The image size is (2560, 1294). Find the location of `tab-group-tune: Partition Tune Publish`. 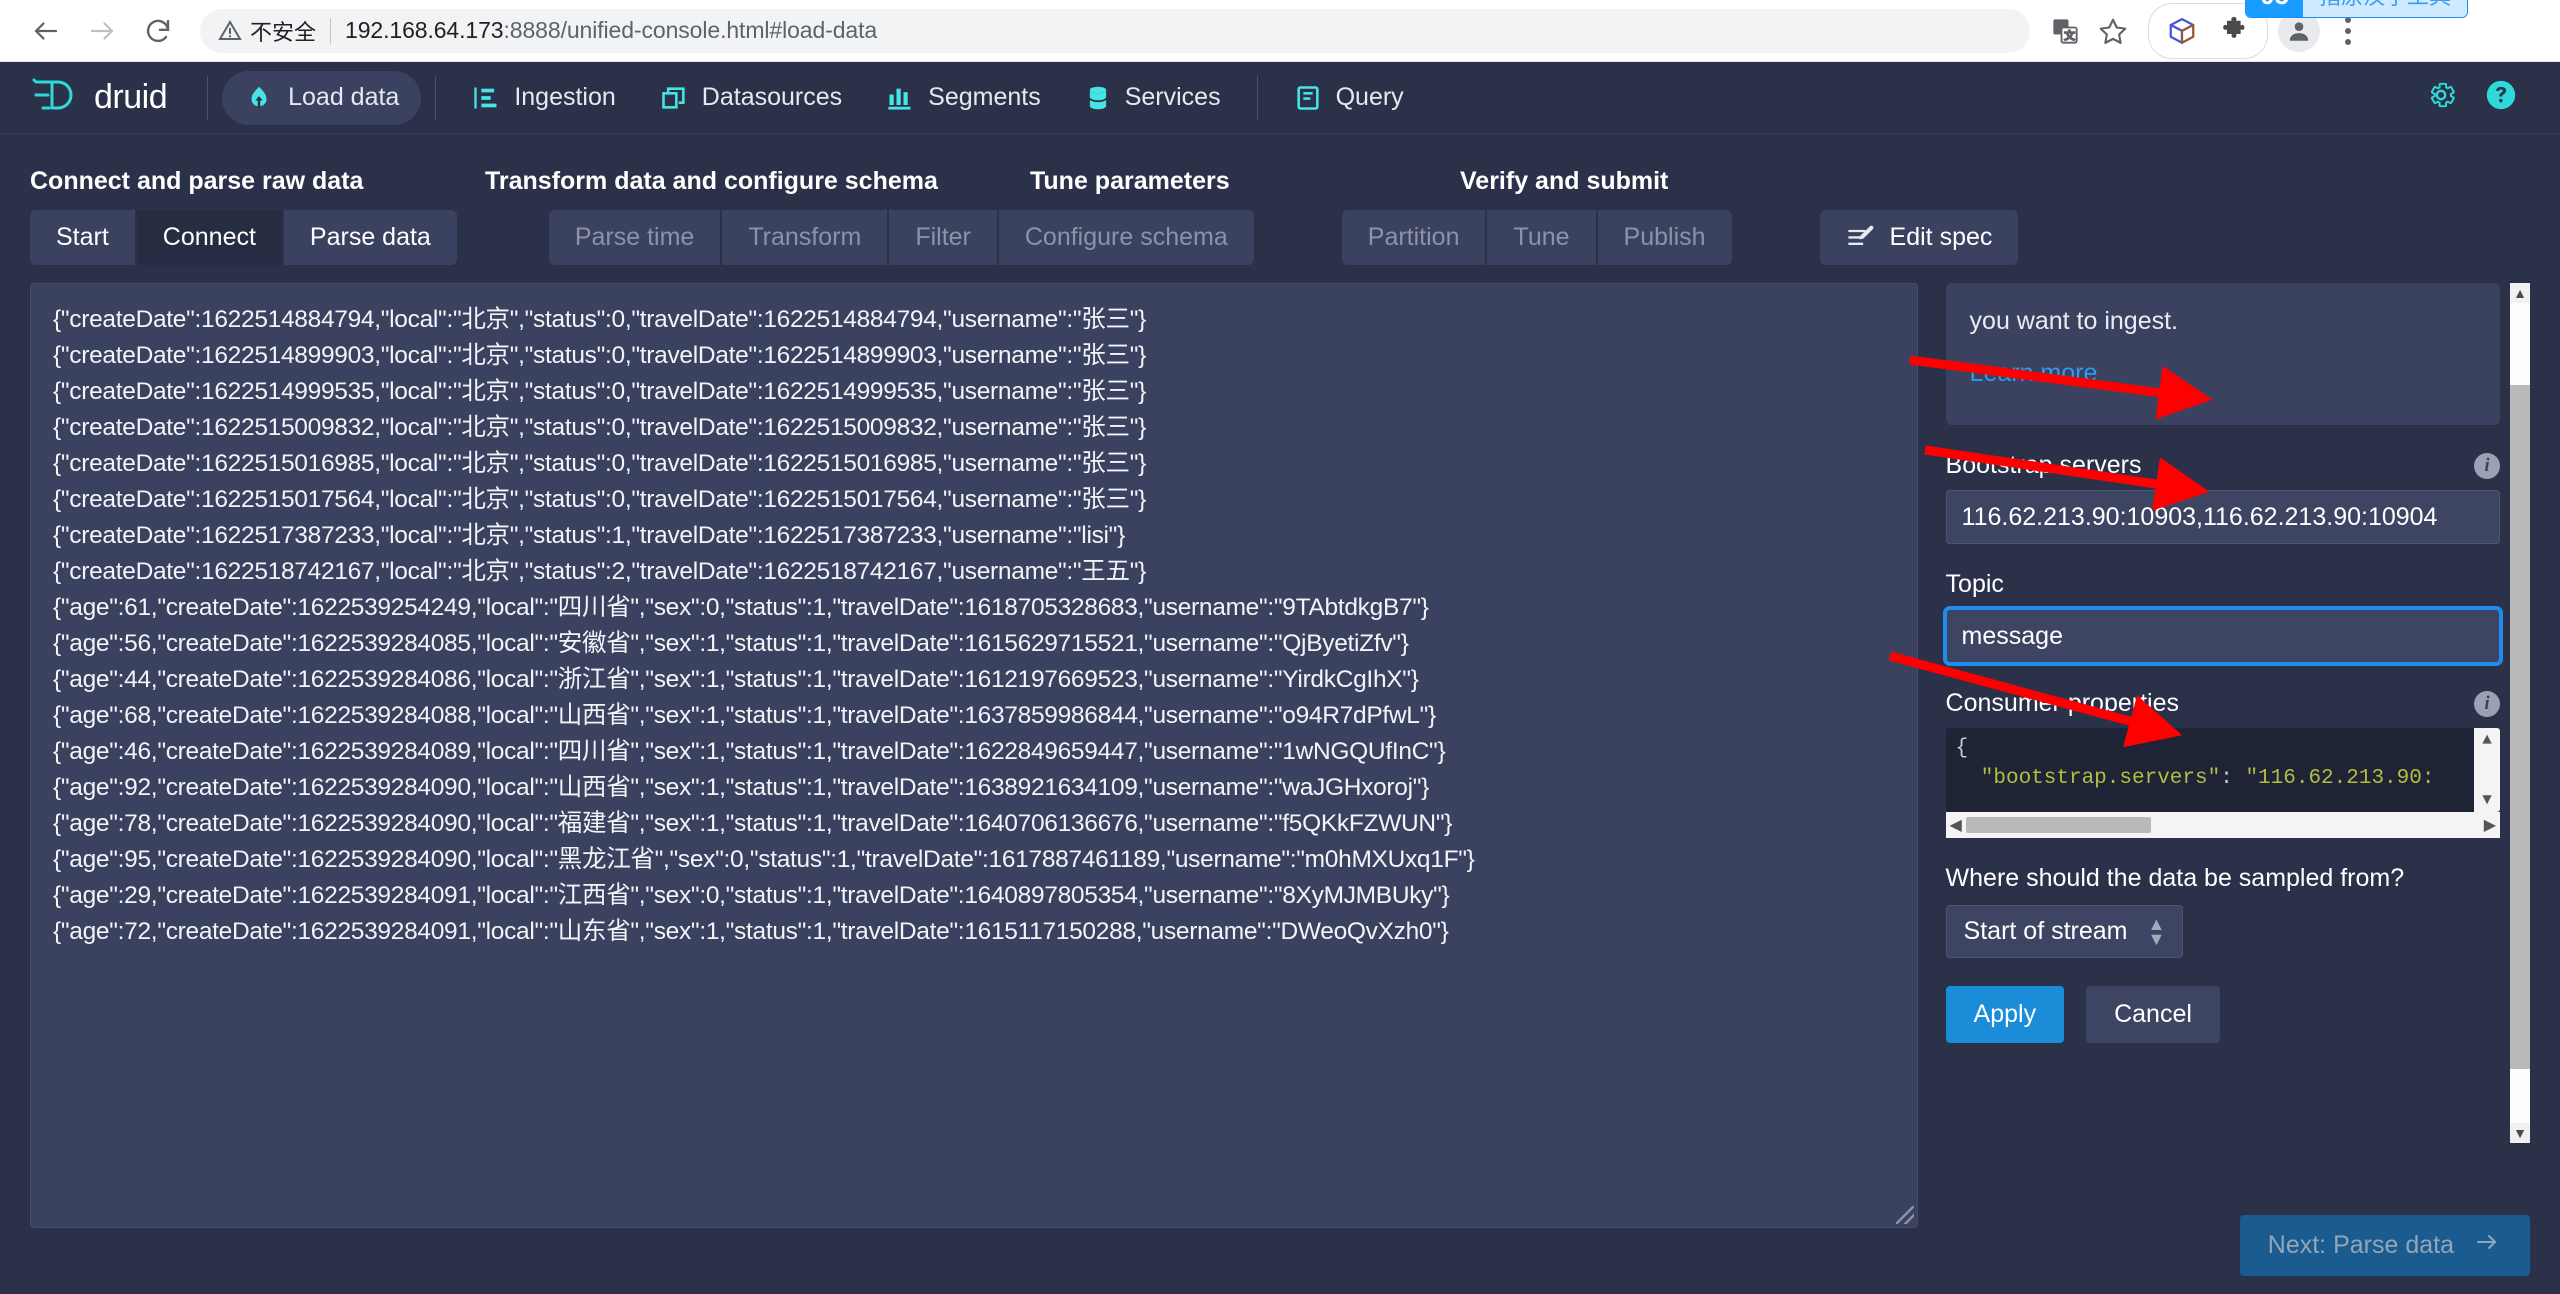

tab-group-tune: Partition Tune Publish is located at coordinates (1536, 237).